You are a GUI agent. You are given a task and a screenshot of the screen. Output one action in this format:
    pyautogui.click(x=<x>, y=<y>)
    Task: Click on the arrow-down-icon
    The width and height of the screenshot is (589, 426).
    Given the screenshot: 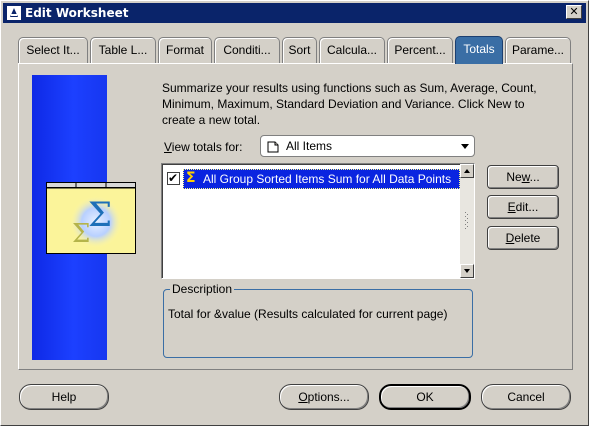 What is the action you would take?
    pyautogui.click(x=467, y=271)
    